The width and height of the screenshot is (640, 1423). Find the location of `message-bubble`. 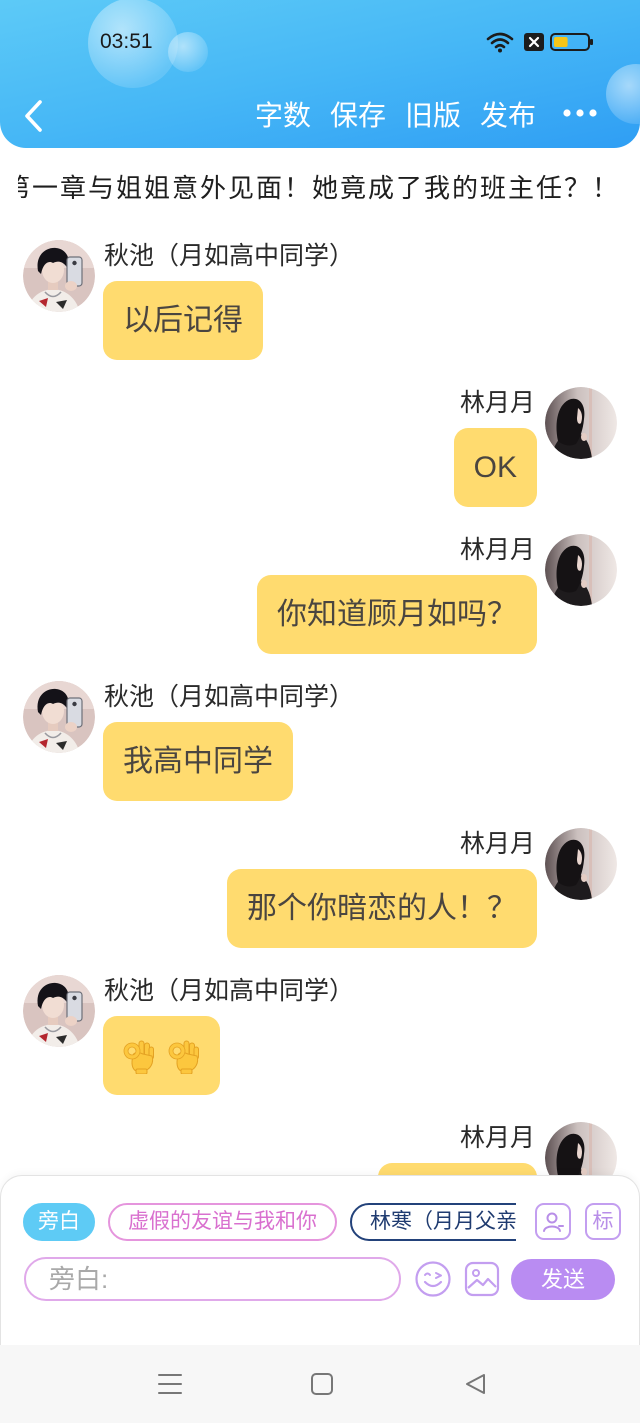

message-bubble is located at coordinates (161, 1055).